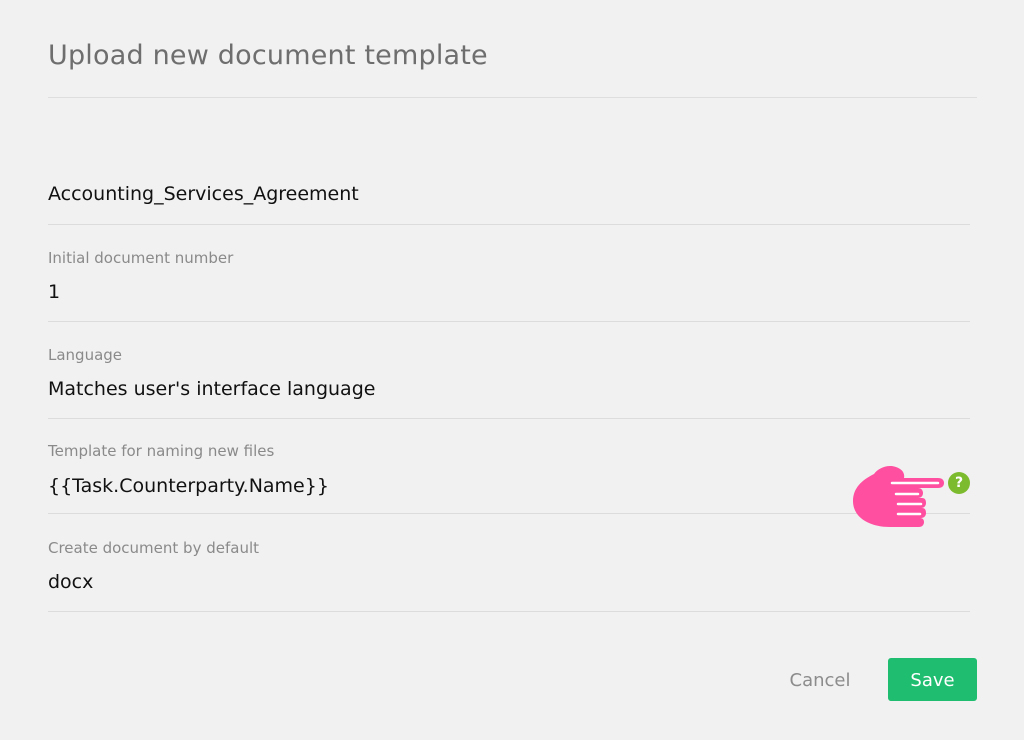  I want to click on pointing-hand-icon, so click(898, 496).